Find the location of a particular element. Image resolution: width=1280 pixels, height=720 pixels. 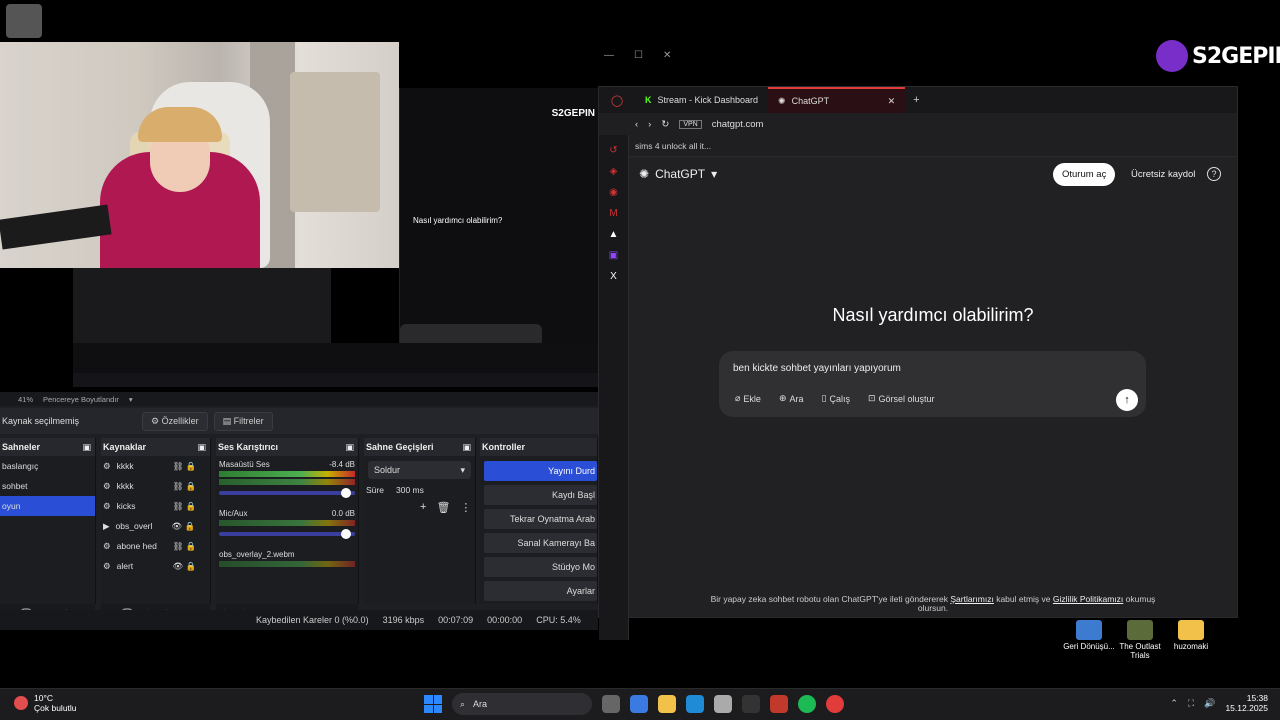

replay-buffer-button: Tekrar Oynatma Arab is located at coordinates (540, 519).